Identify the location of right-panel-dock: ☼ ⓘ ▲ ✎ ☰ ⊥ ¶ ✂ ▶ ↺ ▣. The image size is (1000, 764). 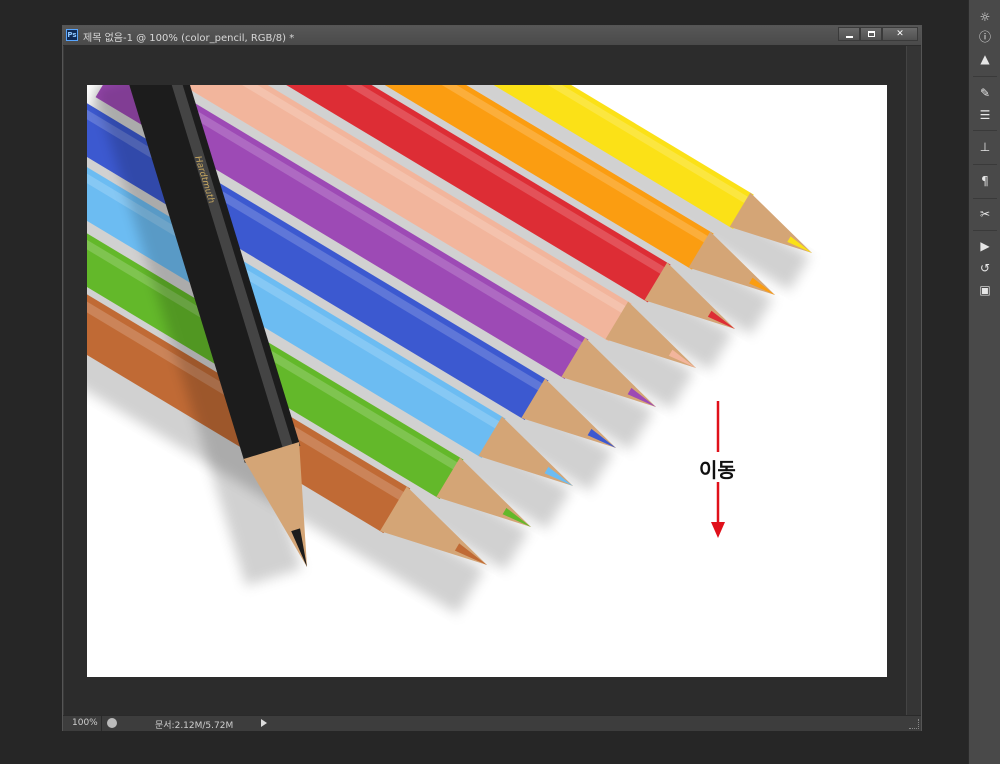
(984, 382).